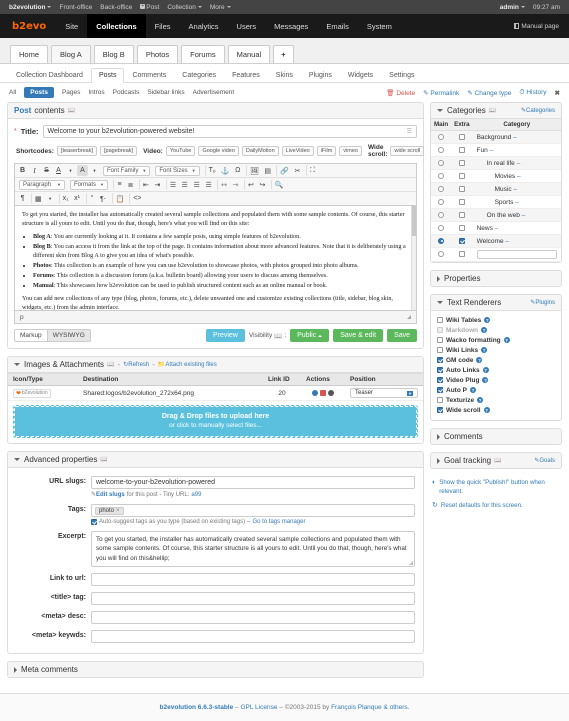 The image size is (569, 721). I want to click on undo-icon: ↩, so click(250, 184).